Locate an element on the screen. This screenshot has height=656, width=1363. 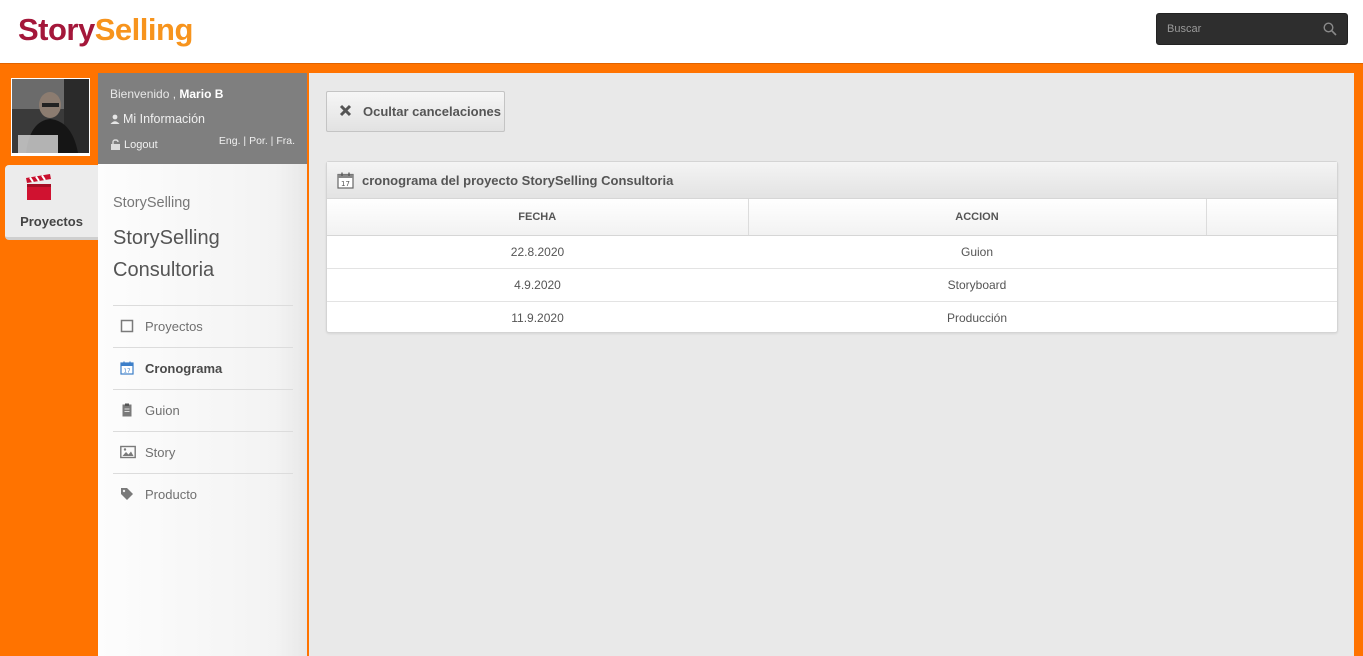
lang-eng: Eng. is located at coordinates (230, 141).